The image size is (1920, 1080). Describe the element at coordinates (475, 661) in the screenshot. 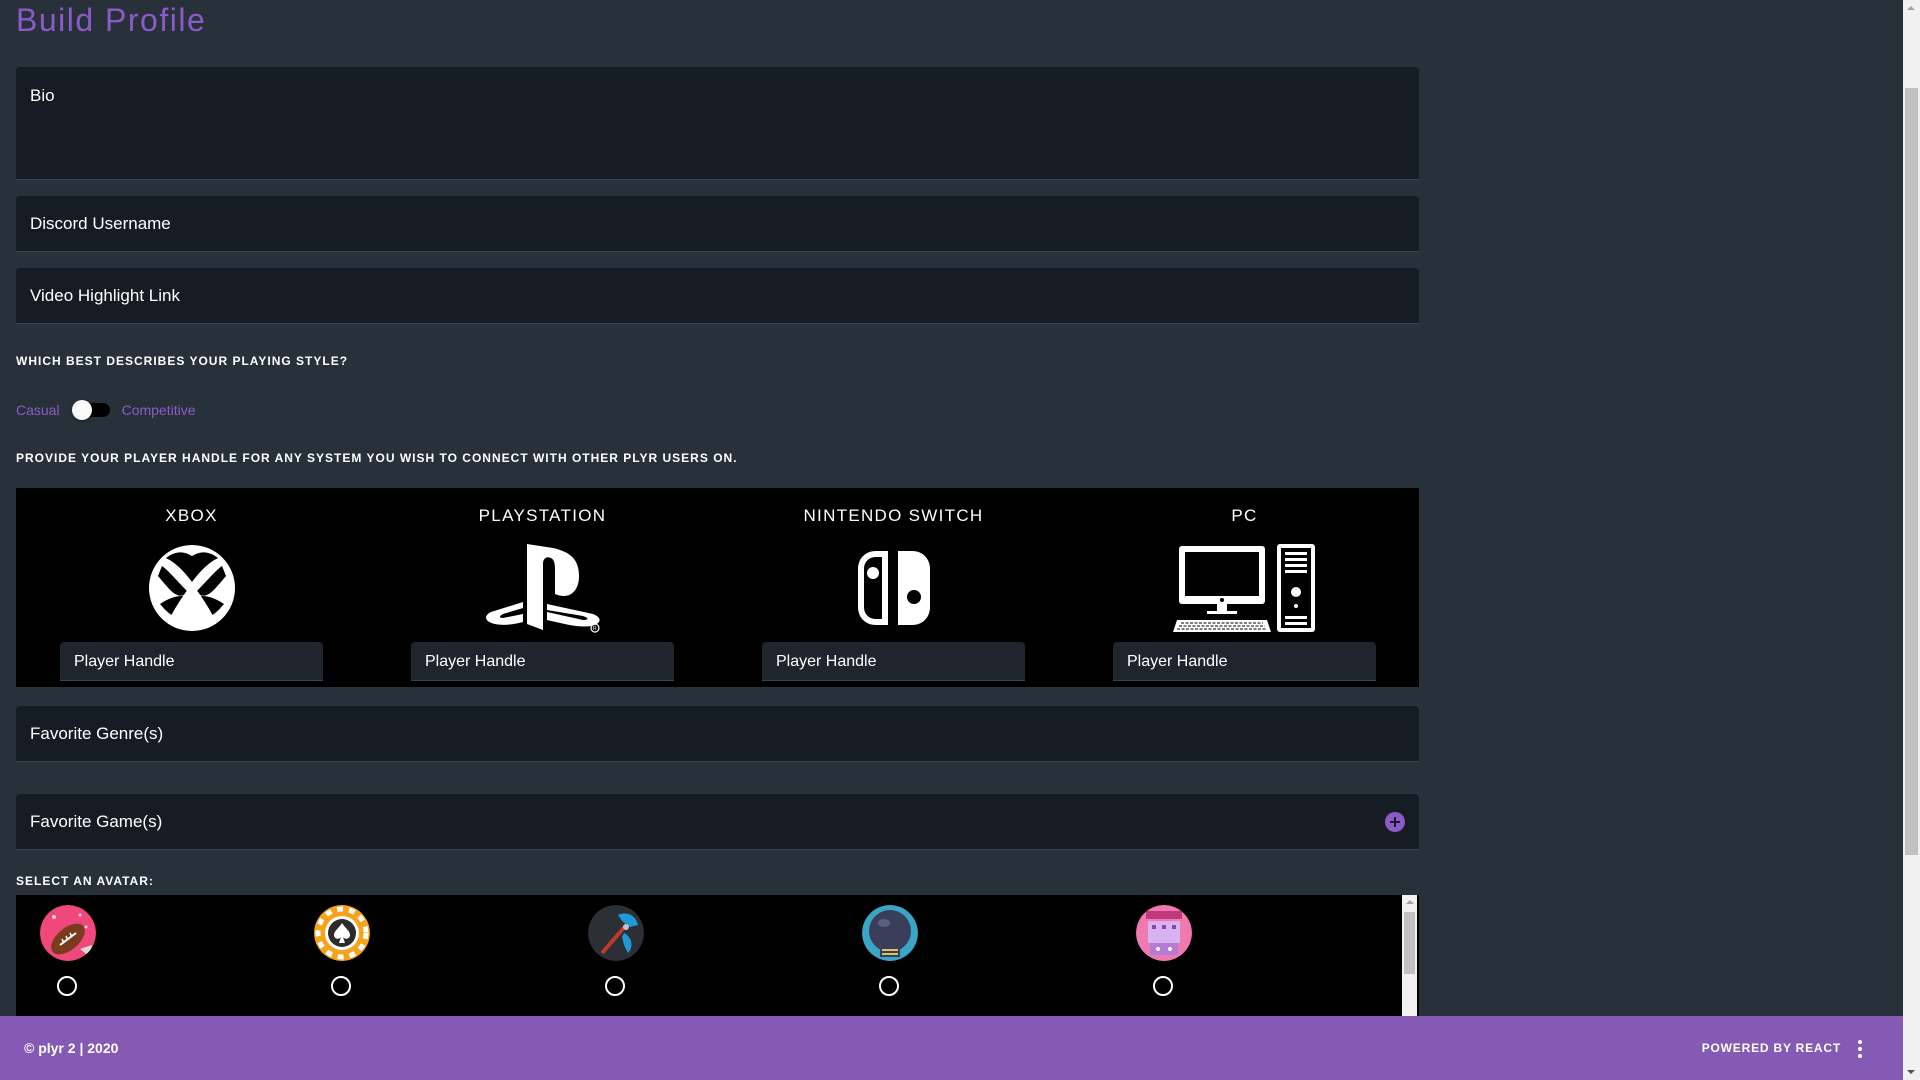

I see `playstation-handle-label: Player Handle` at that location.